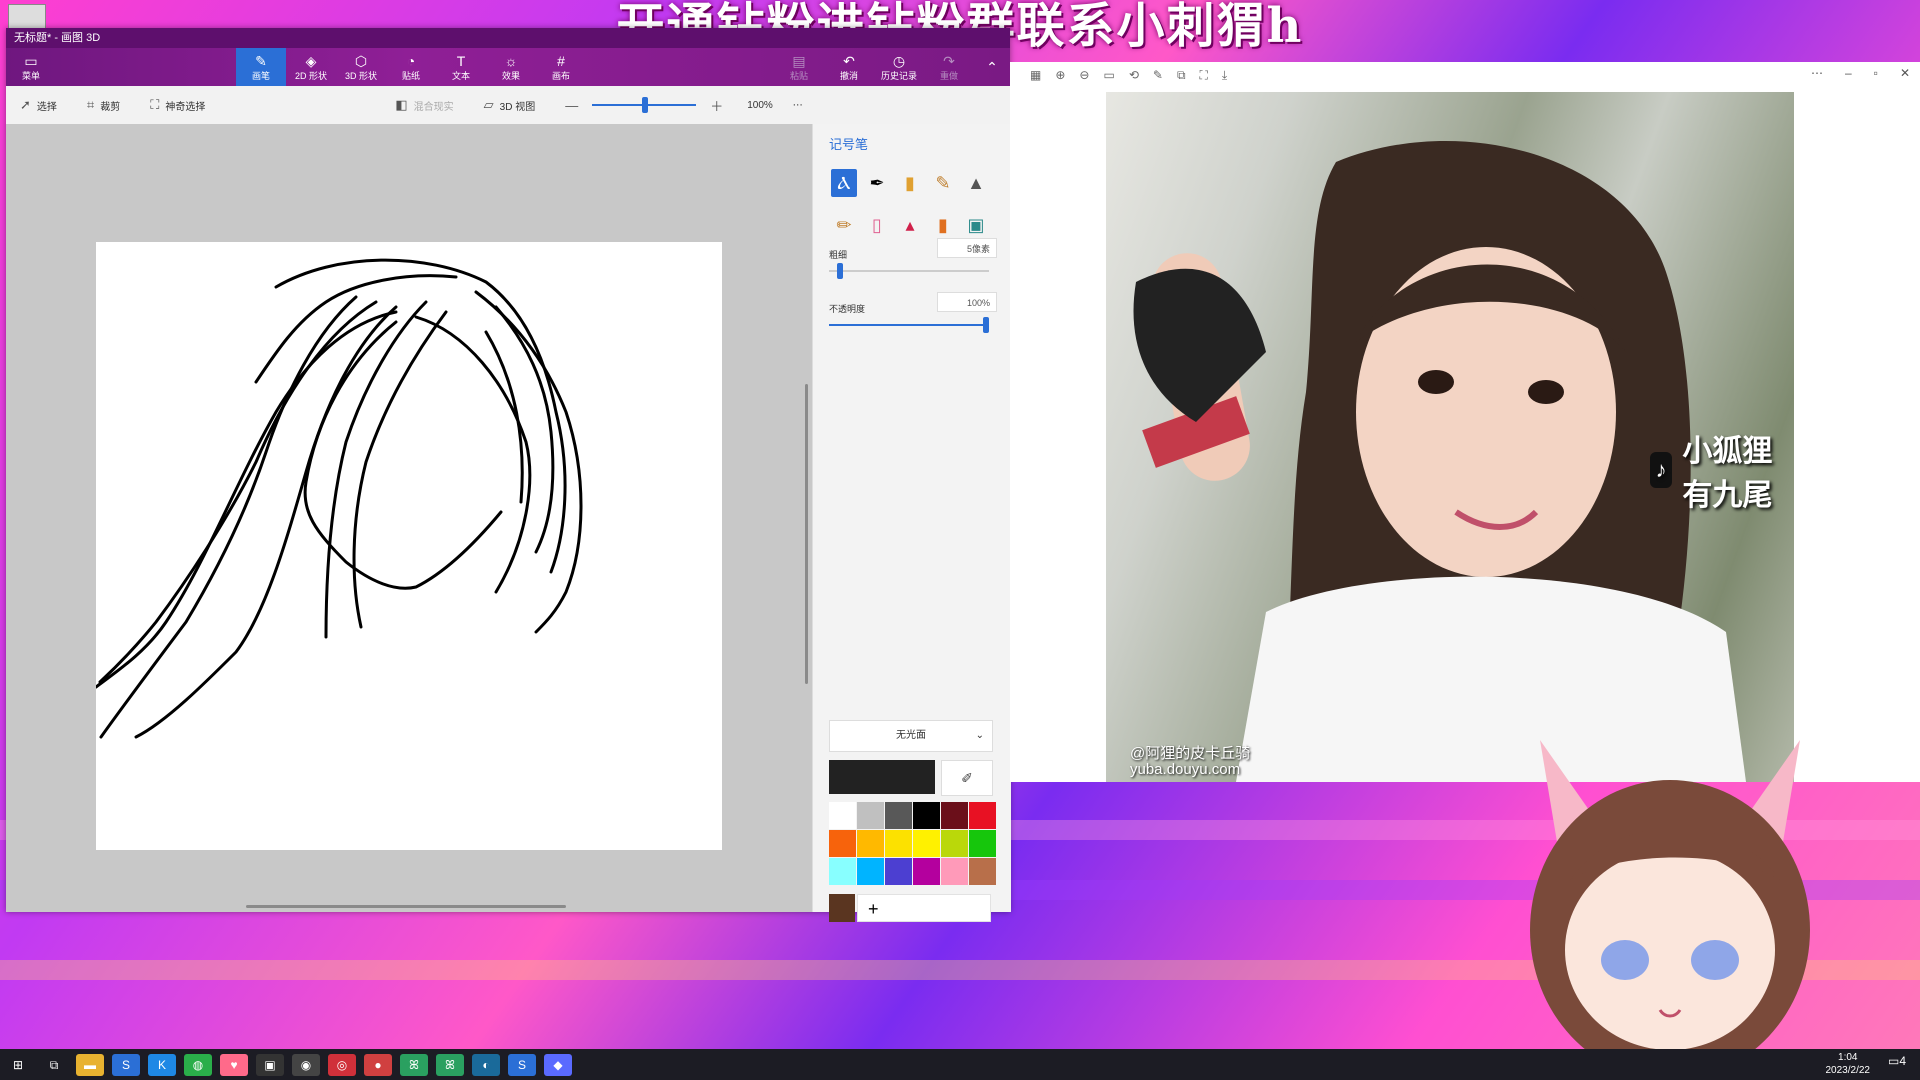 The width and height of the screenshot is (1920, 1080). Describe the element at coordinates (1224, 75) in the screenshot. I see `save-icon: ⤓` at that location.